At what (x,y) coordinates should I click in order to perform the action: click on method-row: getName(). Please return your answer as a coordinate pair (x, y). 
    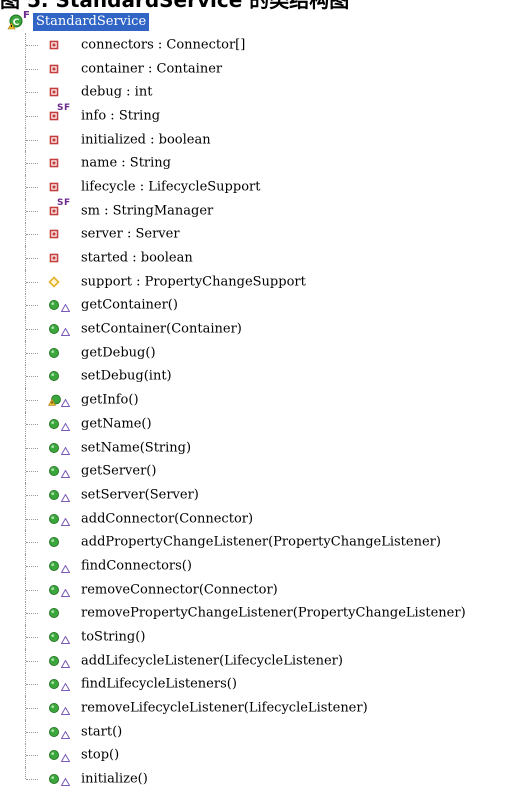
    Looking at the image, I should click on (262, 424).